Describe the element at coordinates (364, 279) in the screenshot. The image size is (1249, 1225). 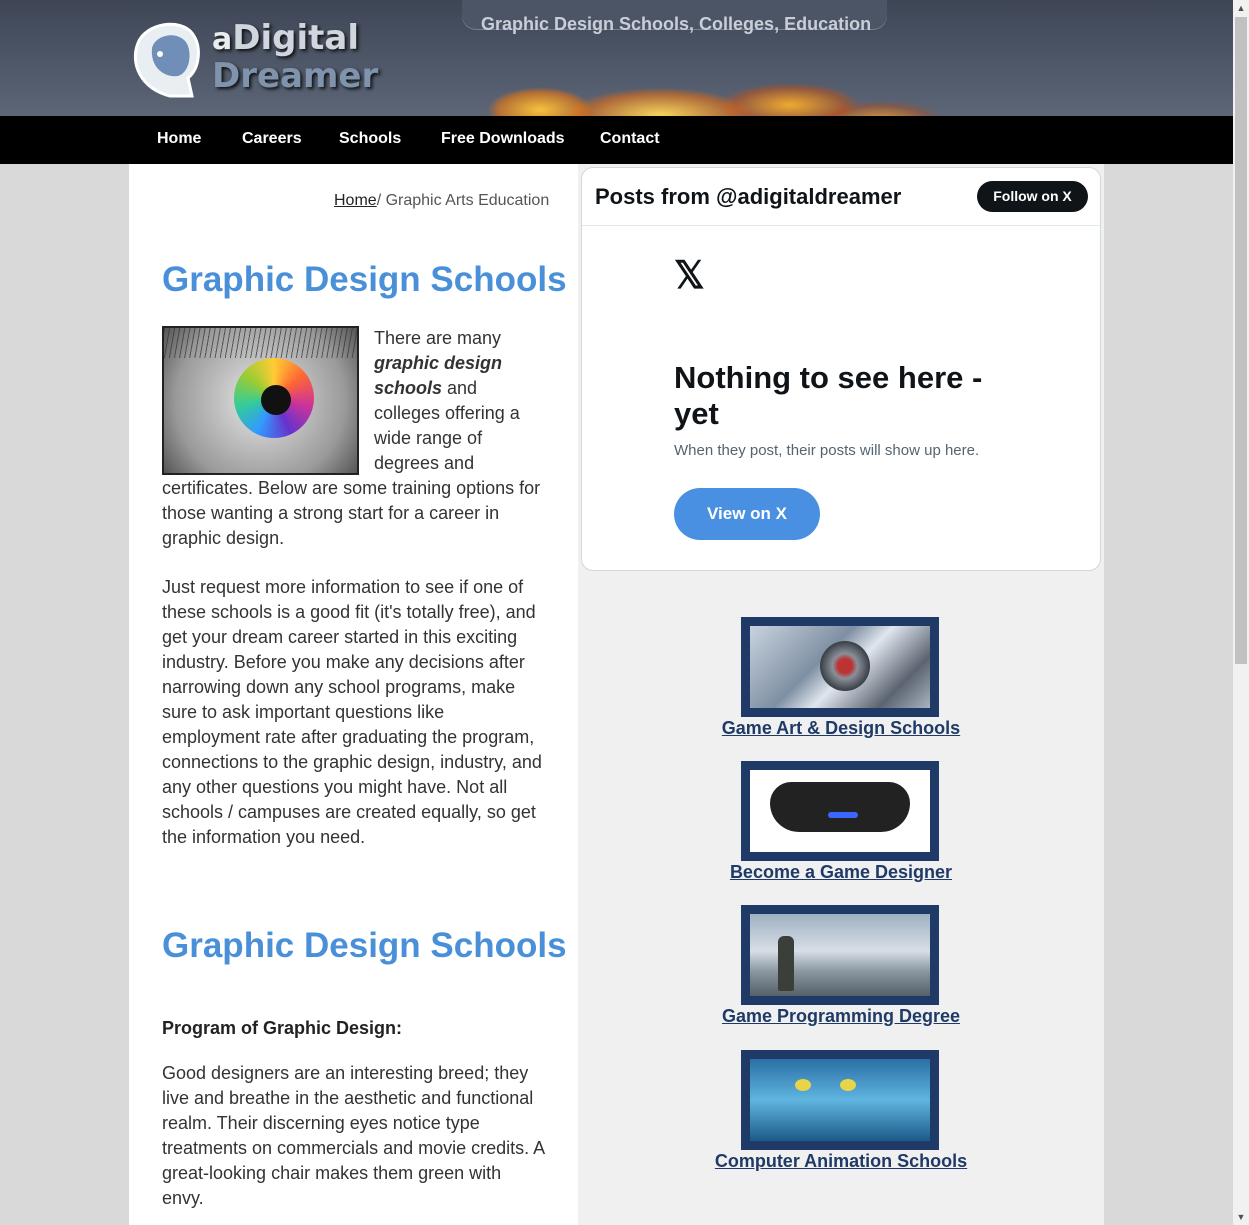
I see `page-title: Graphic Design Schools` at that location.